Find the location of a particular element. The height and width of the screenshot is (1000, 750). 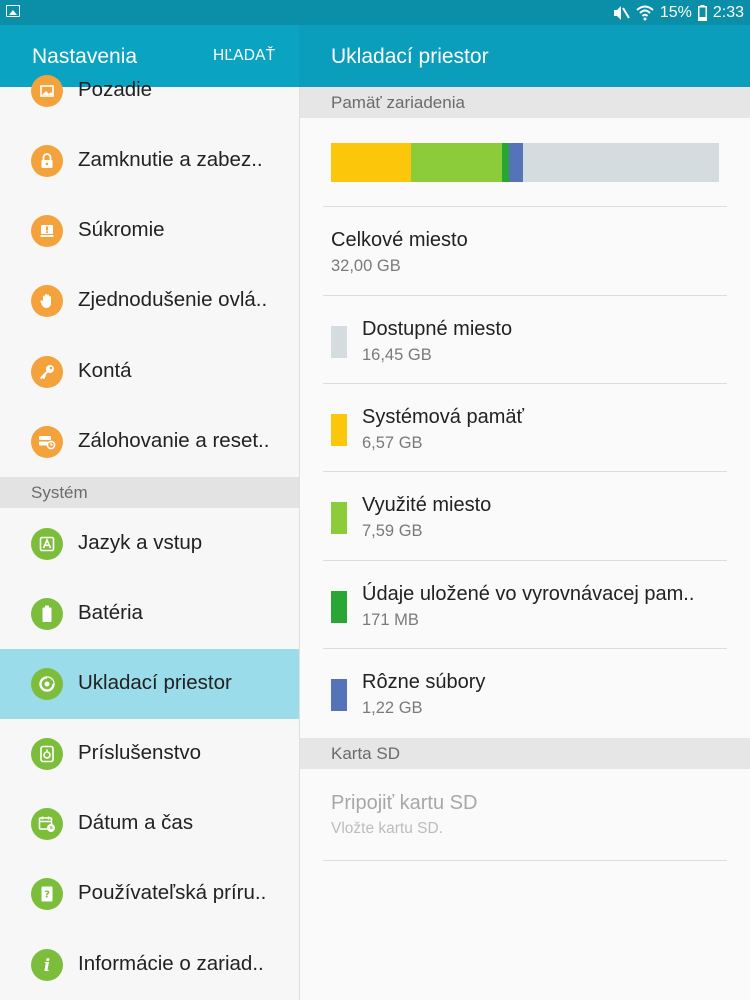

row-title: Rôzne súbory is located at coordinates (424, 682).